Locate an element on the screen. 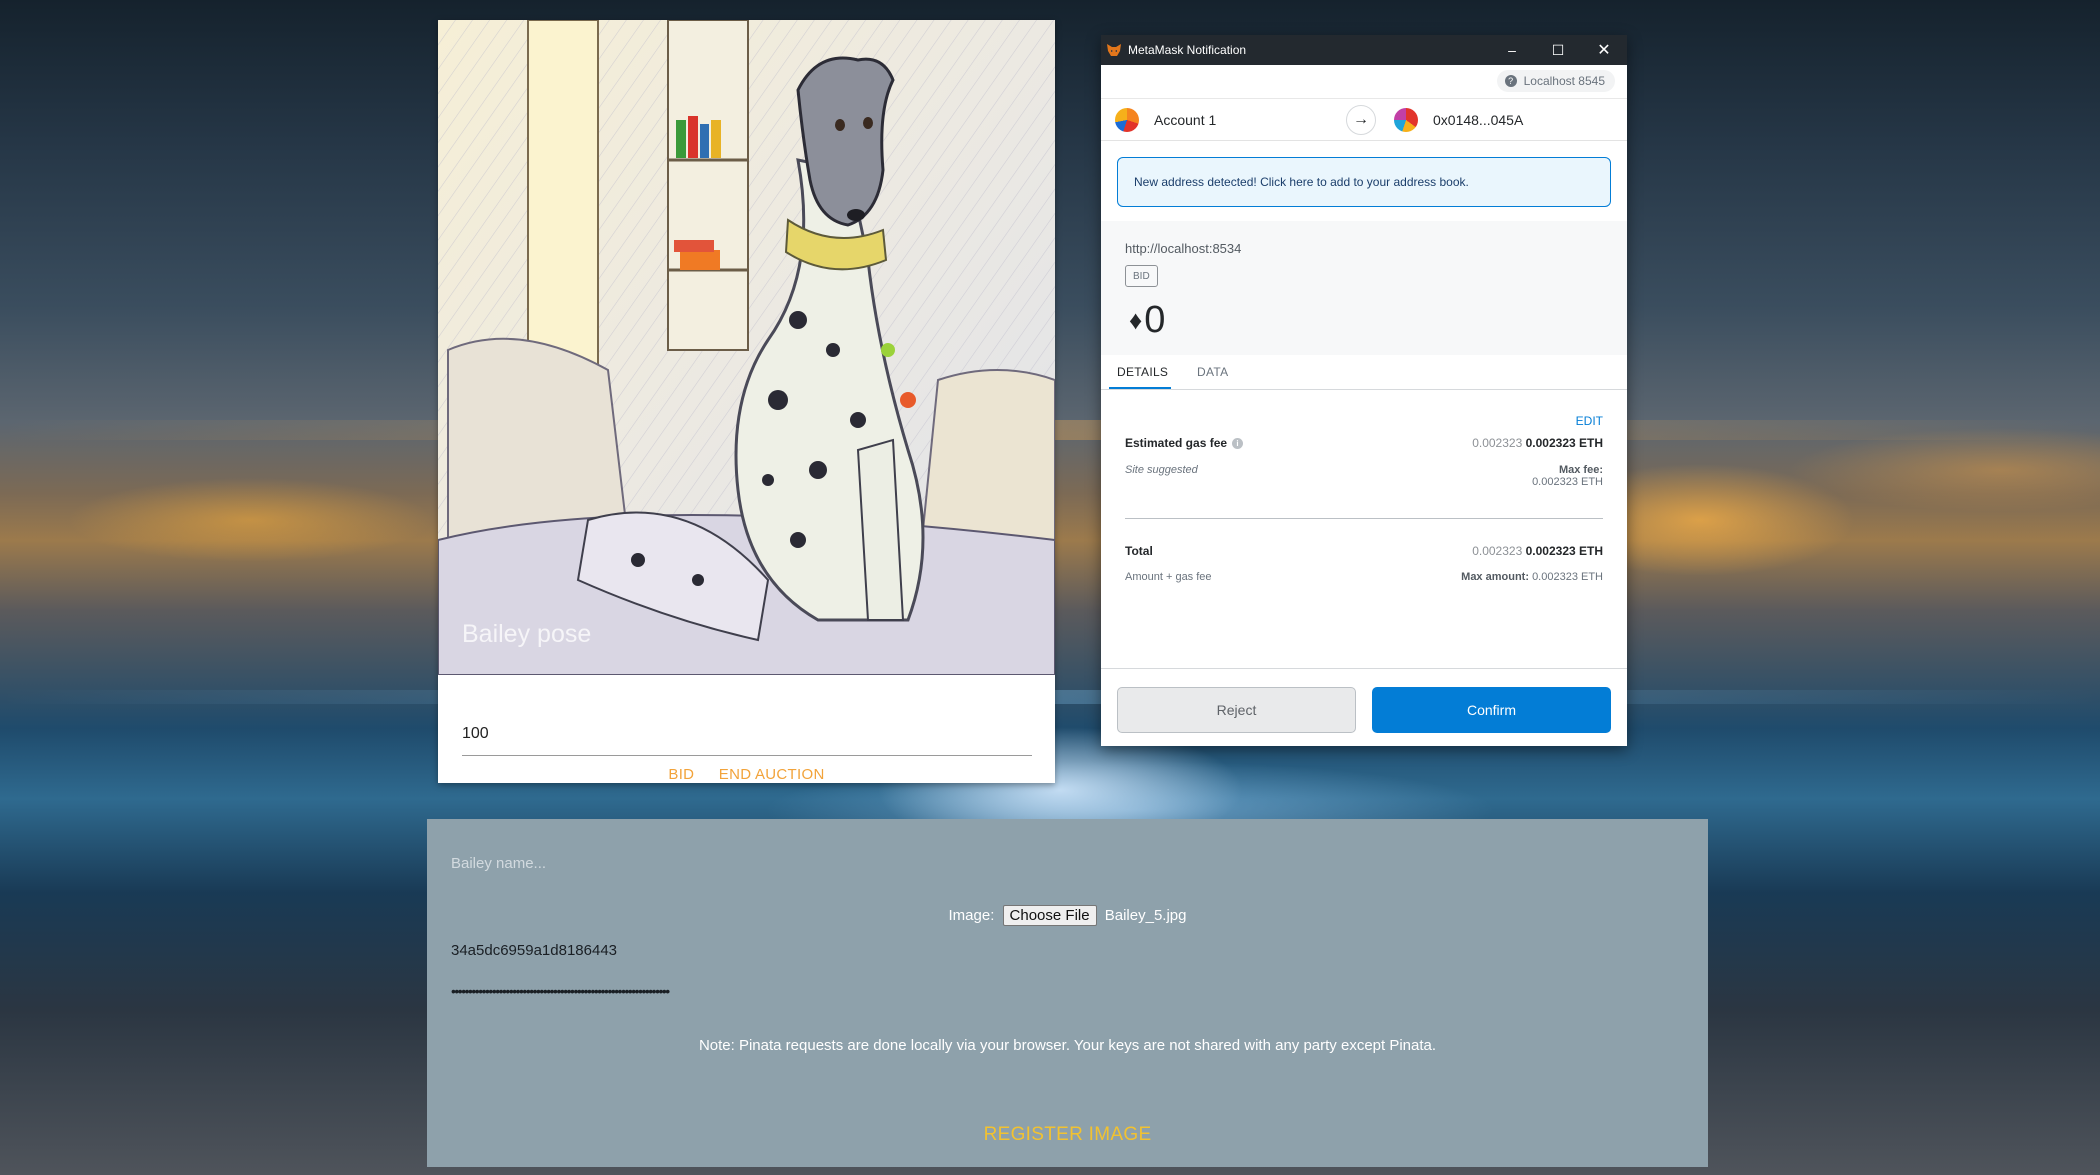 This screenshot has width=2100, height=1175. image-file-row: Image: Choose File Bailey_5.jpg is located at coordinates (1067, 915).